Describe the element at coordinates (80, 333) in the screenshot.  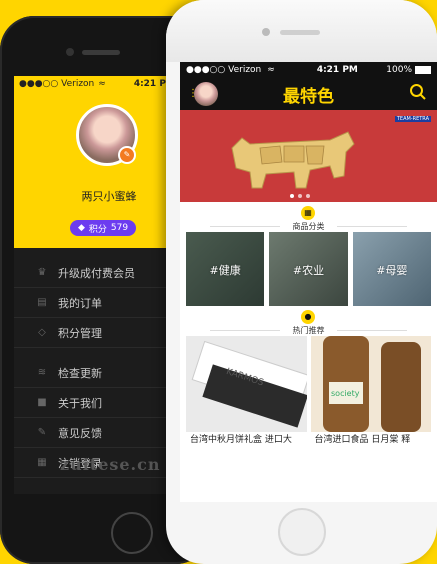
I see `menu-item-label: 积分管理` at that location.